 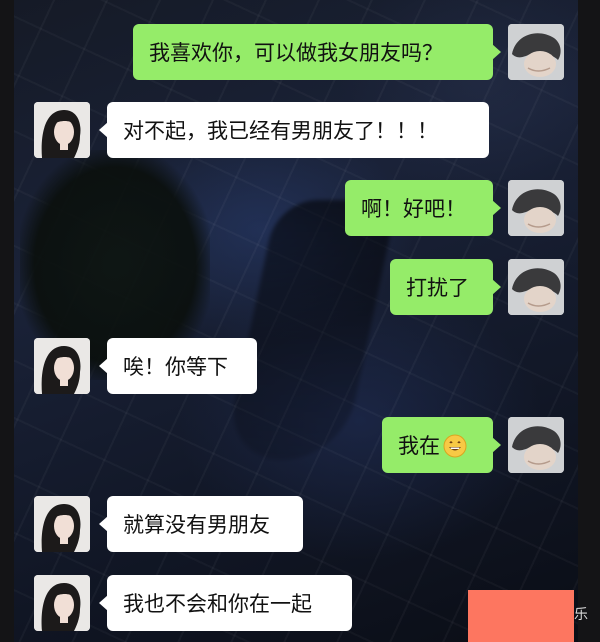 I want to click on my-message-bubble: 我喜欢你，可以做我女朋友吗？, so click(x=317, y=52).